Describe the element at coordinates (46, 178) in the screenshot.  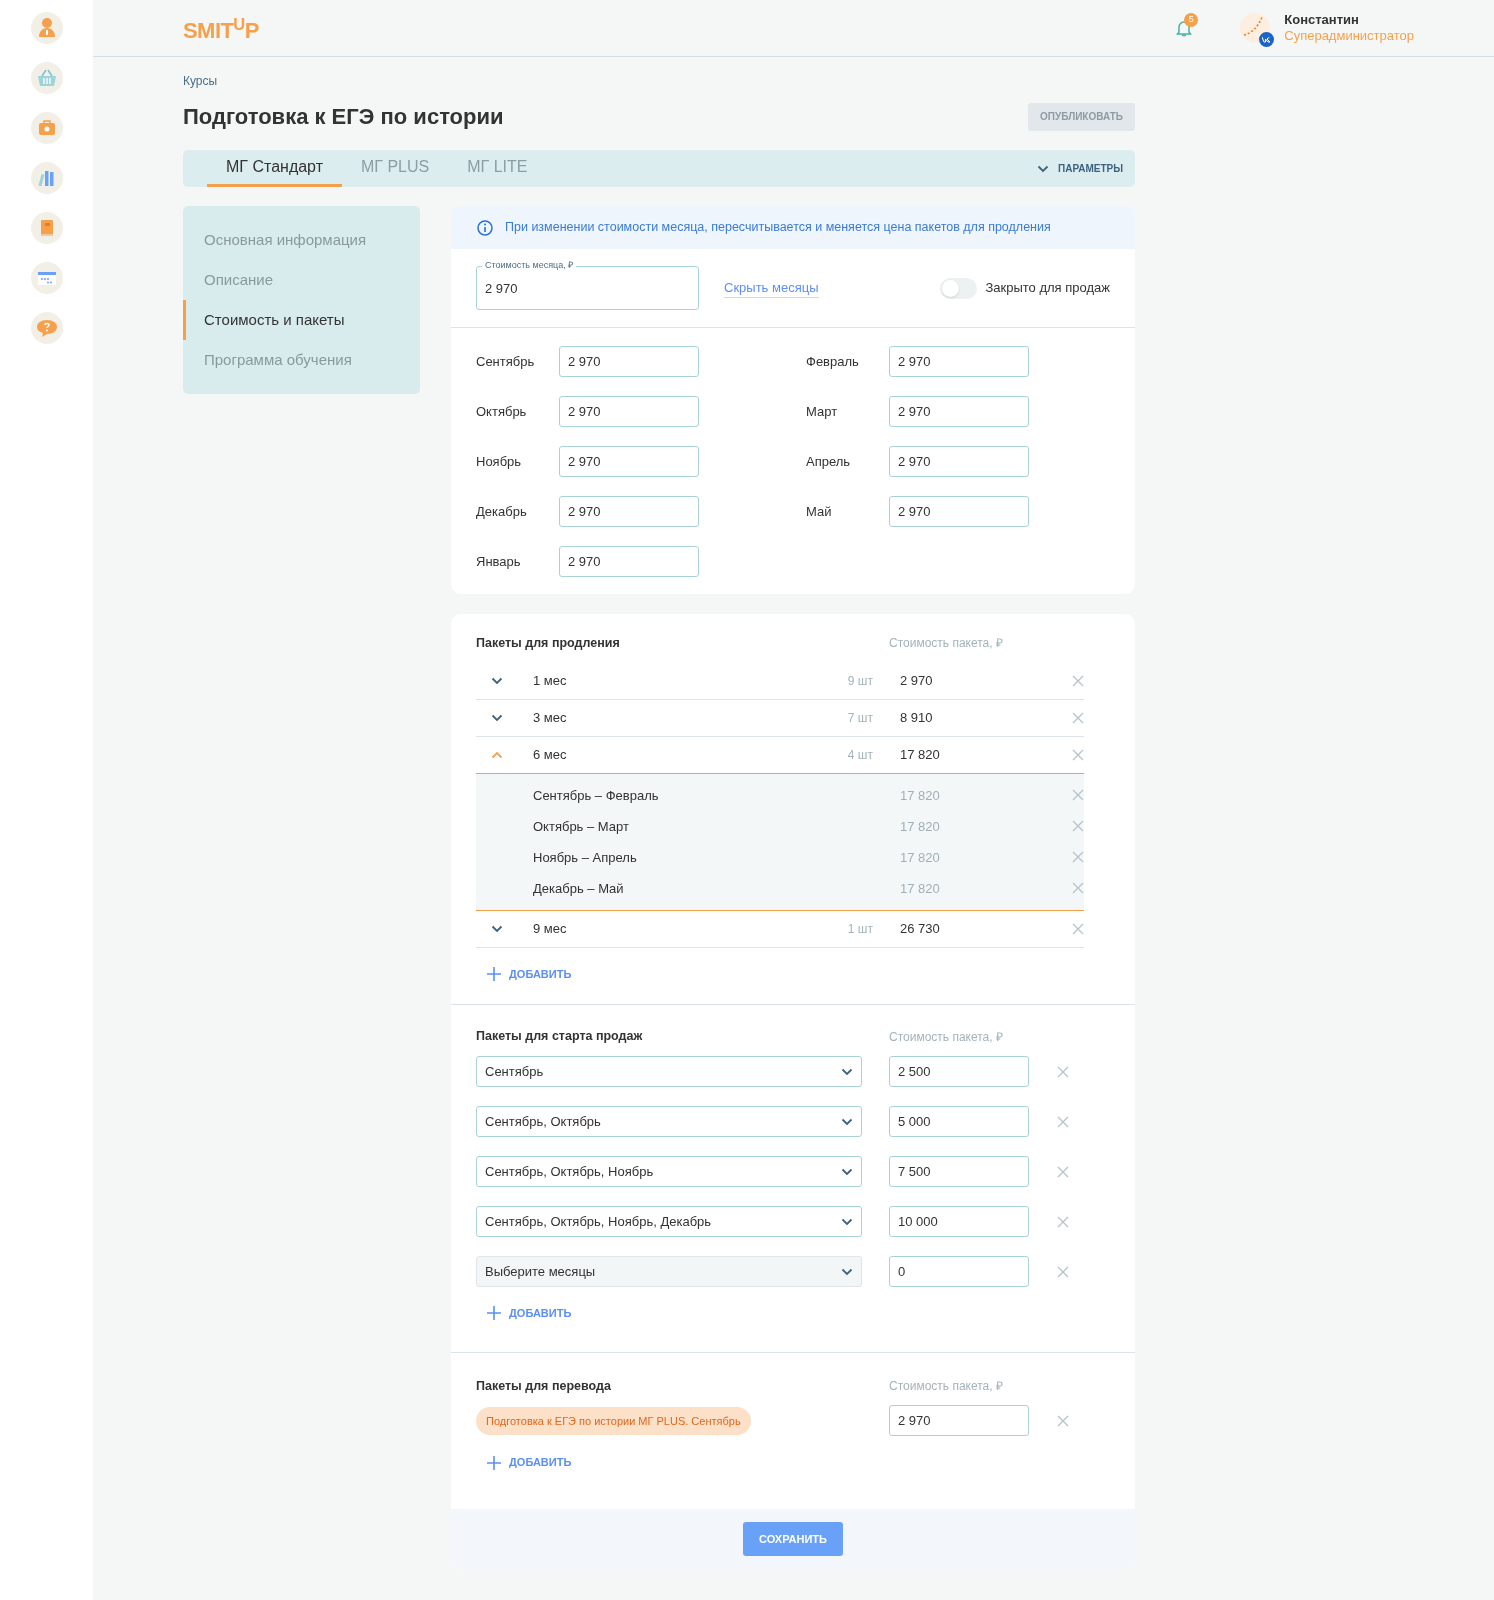
I see `books-icon` at that location.